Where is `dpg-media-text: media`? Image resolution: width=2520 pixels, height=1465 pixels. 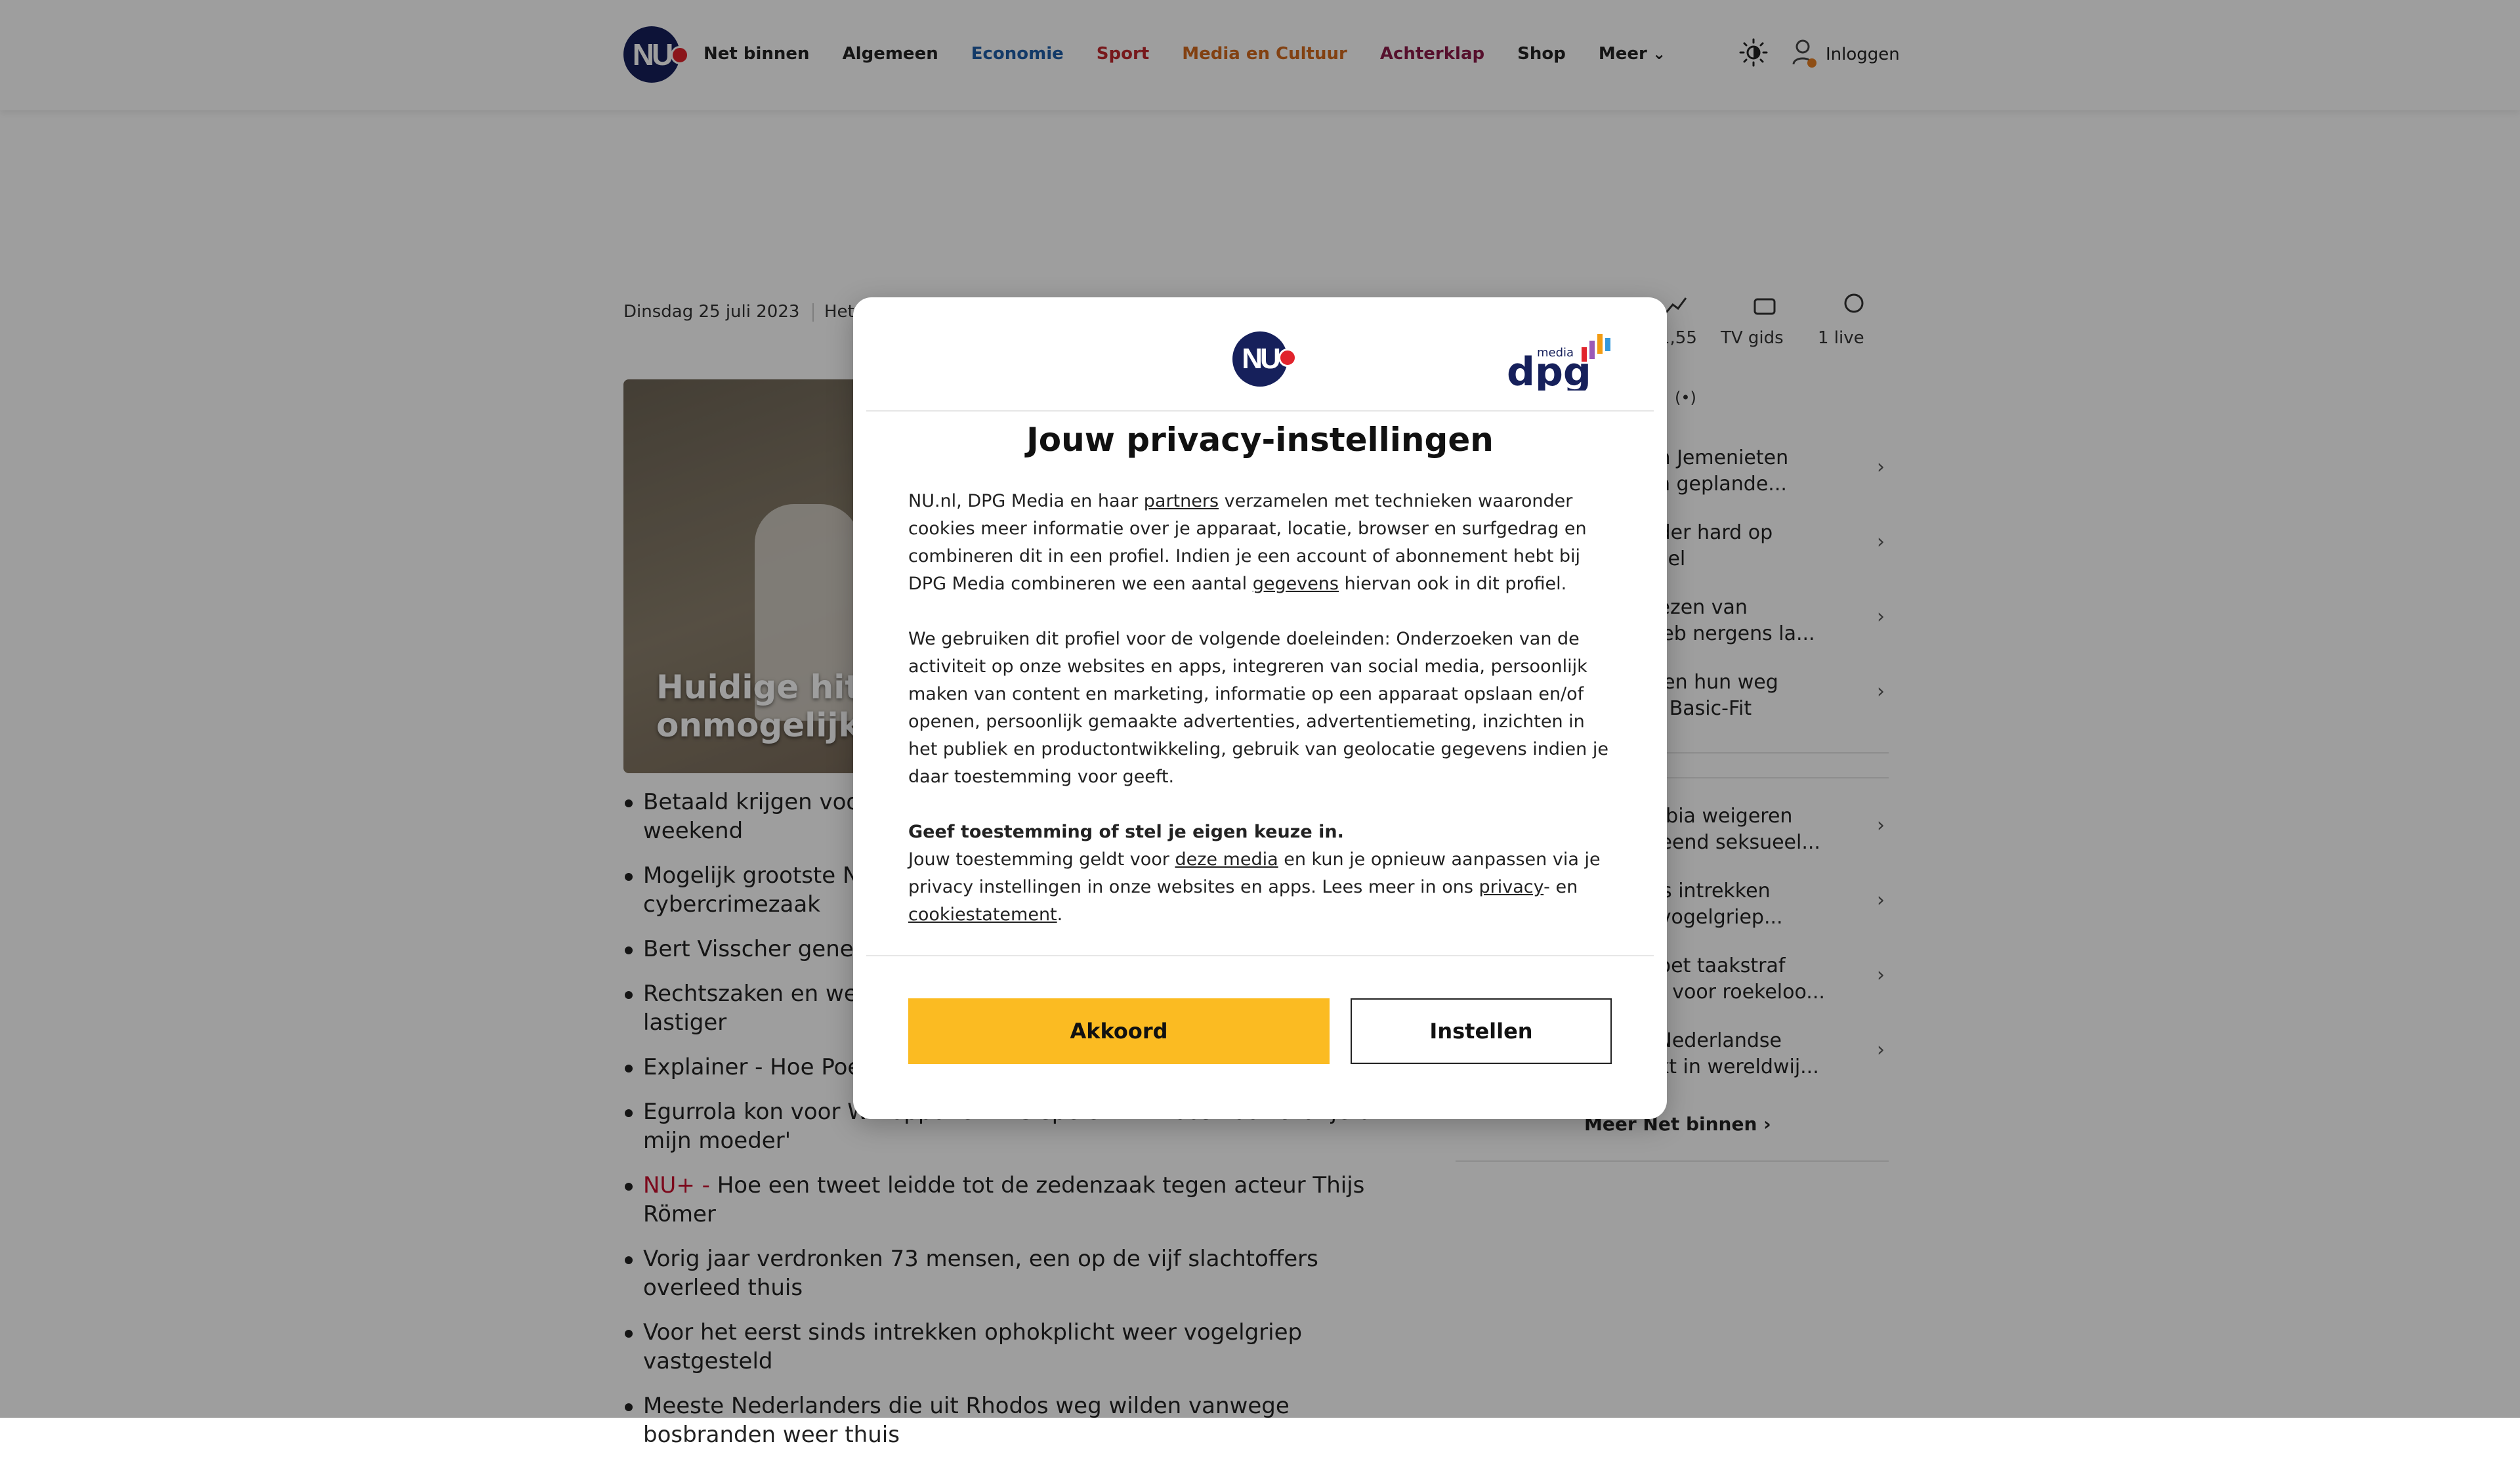
dpg-media-text: media is located at coordinates (1555, 353).